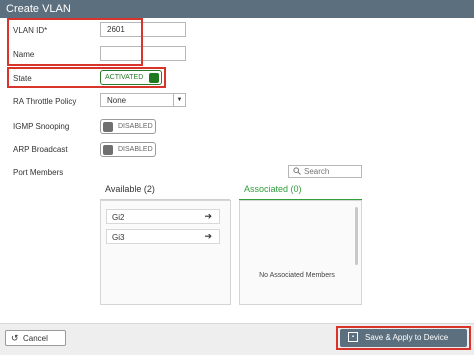 The image size is (474, 355). I want to click on search-icon, so click(297, 172).